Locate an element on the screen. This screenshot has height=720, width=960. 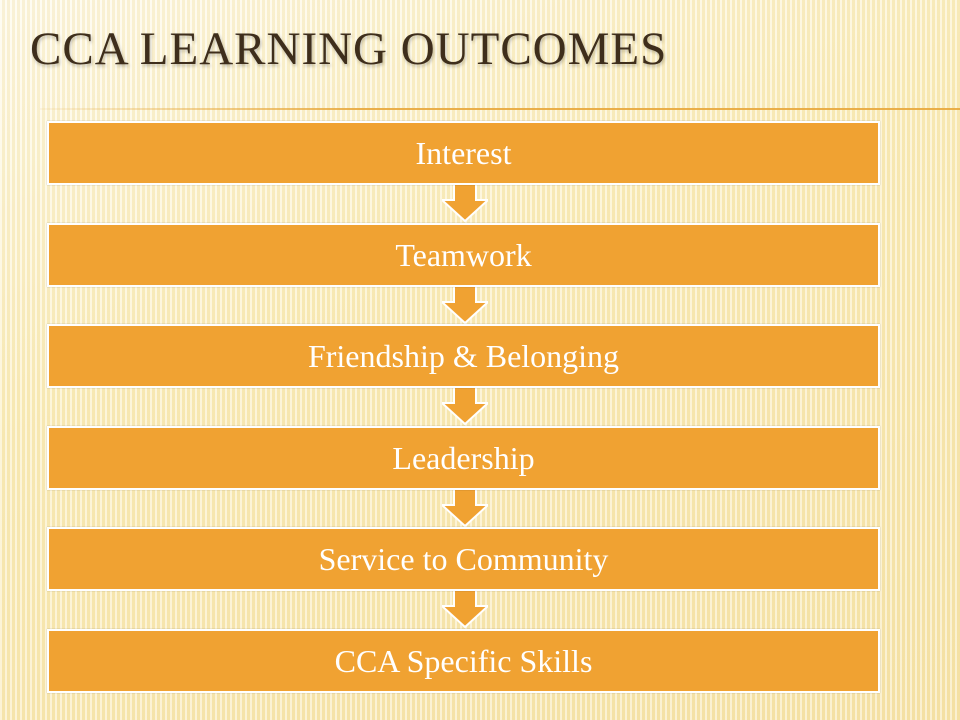
step-box-interest: Interest is located at coordinates (463, 153).